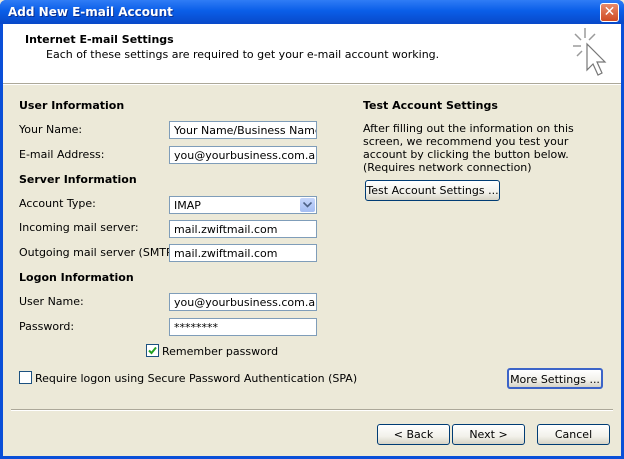 This screenshot has width=624, height=459. What do you see at coordinates (488, 434) in the screenshot?
I see `next-button: Next >` at bounding box center [488, 434].